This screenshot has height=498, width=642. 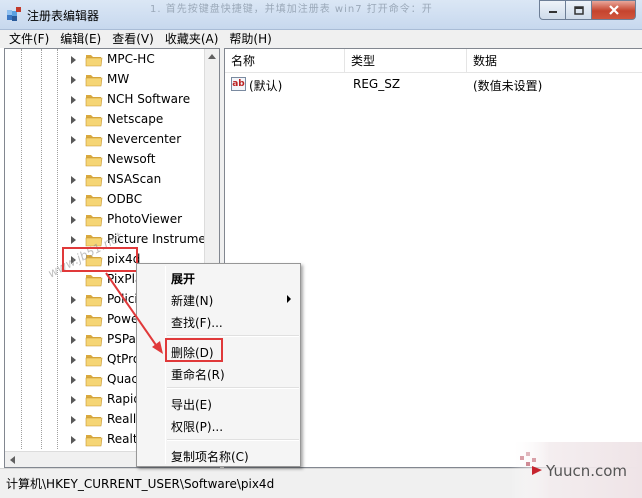 I want to click on tree-item-photoviewer: PhotoViewer, so click(x=107, y=220).